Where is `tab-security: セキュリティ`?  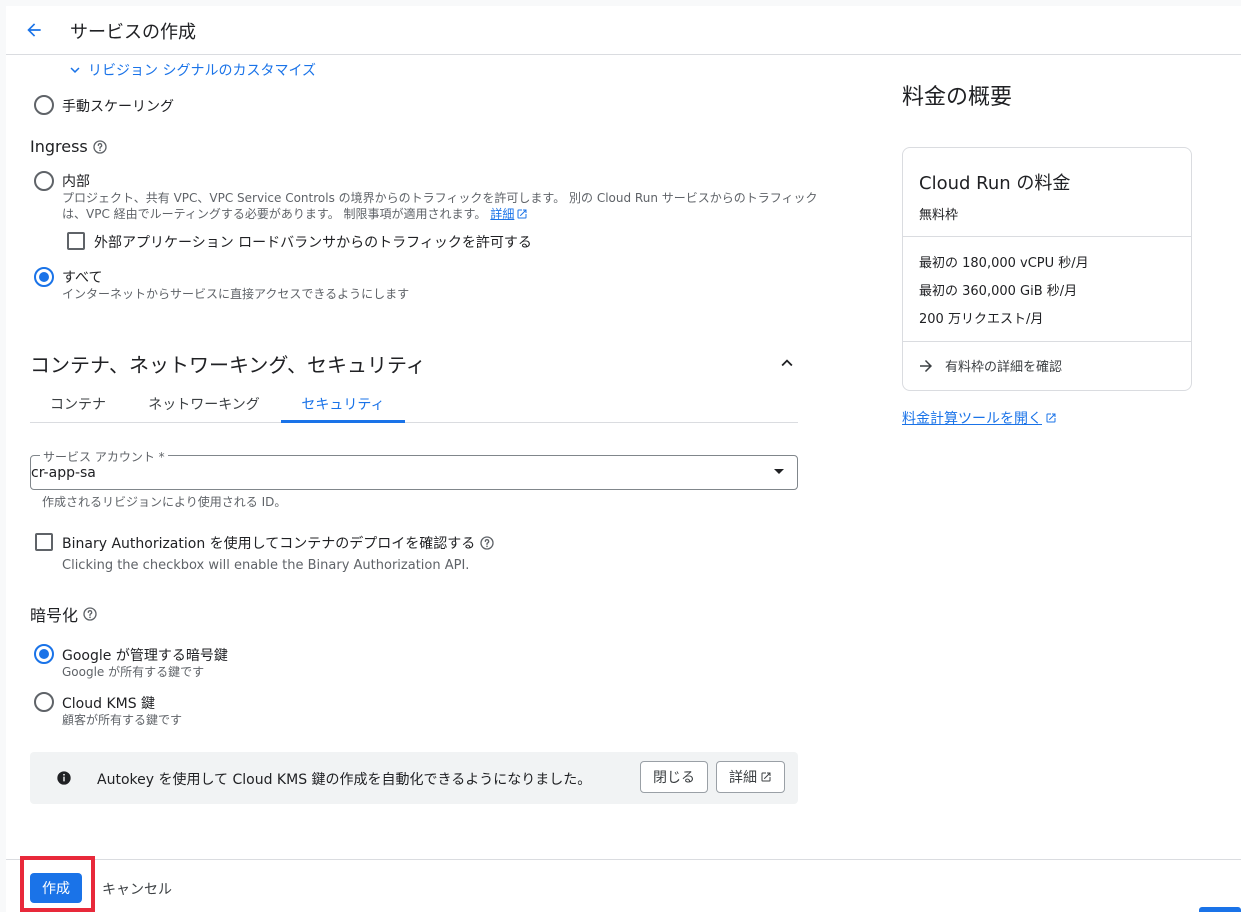
tab-security: セキュリティ is located at coordinates (343, 404).